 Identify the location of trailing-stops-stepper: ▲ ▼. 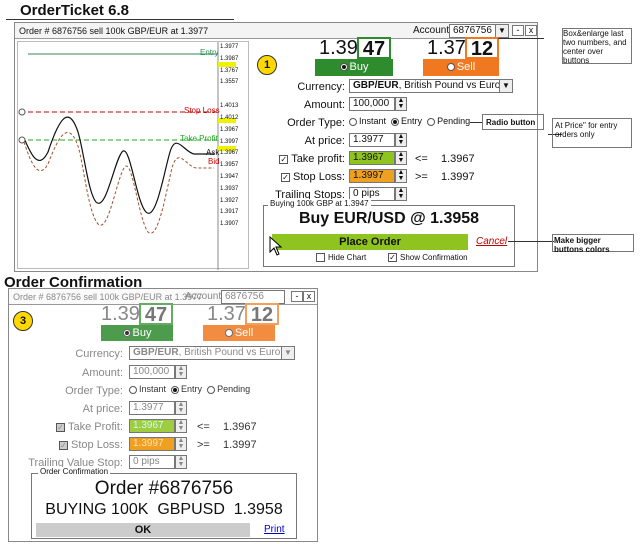
(401, 194).